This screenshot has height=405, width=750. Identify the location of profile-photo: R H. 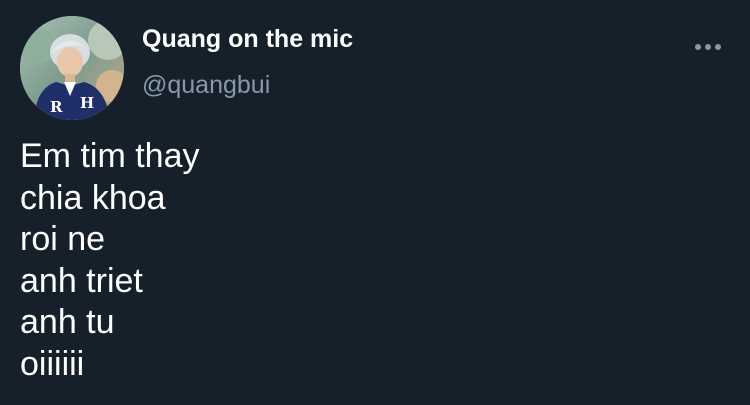
(72, 68).